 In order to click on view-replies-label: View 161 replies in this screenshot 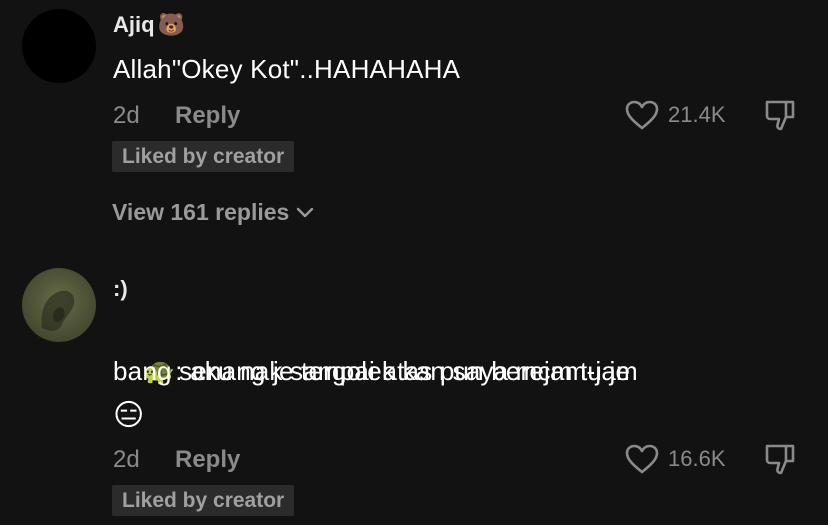, I will do `click(201, 212)`.